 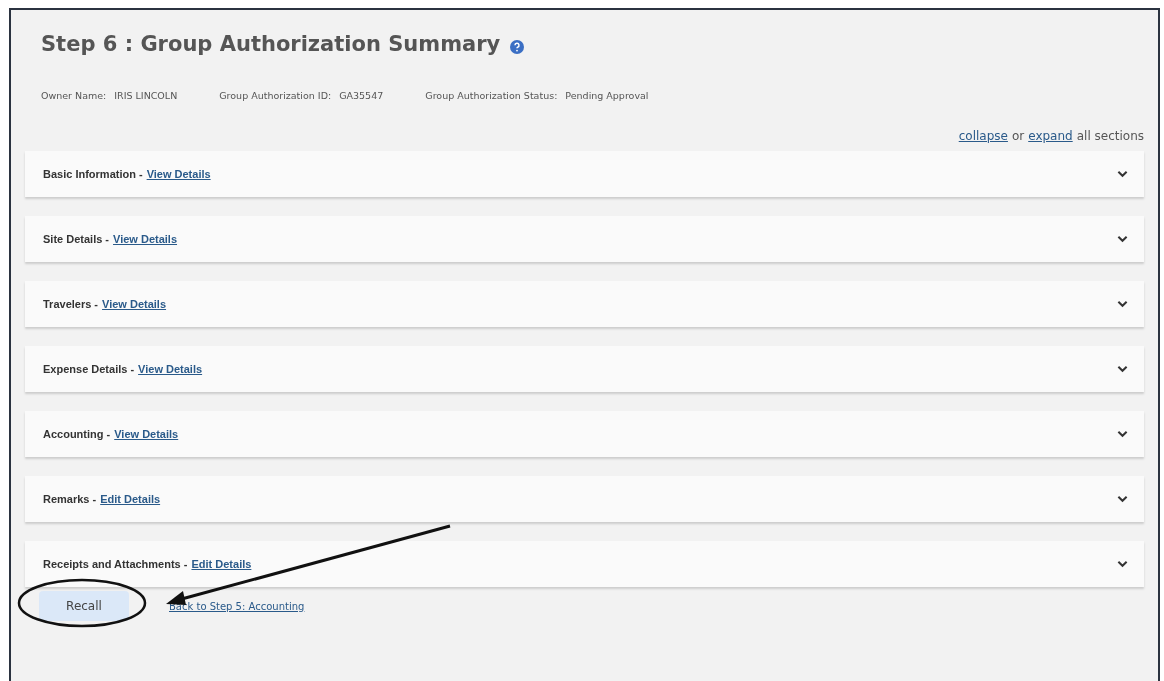 I want to click on section-title: Receipts and Attachments -, so click(x=115, y=564).